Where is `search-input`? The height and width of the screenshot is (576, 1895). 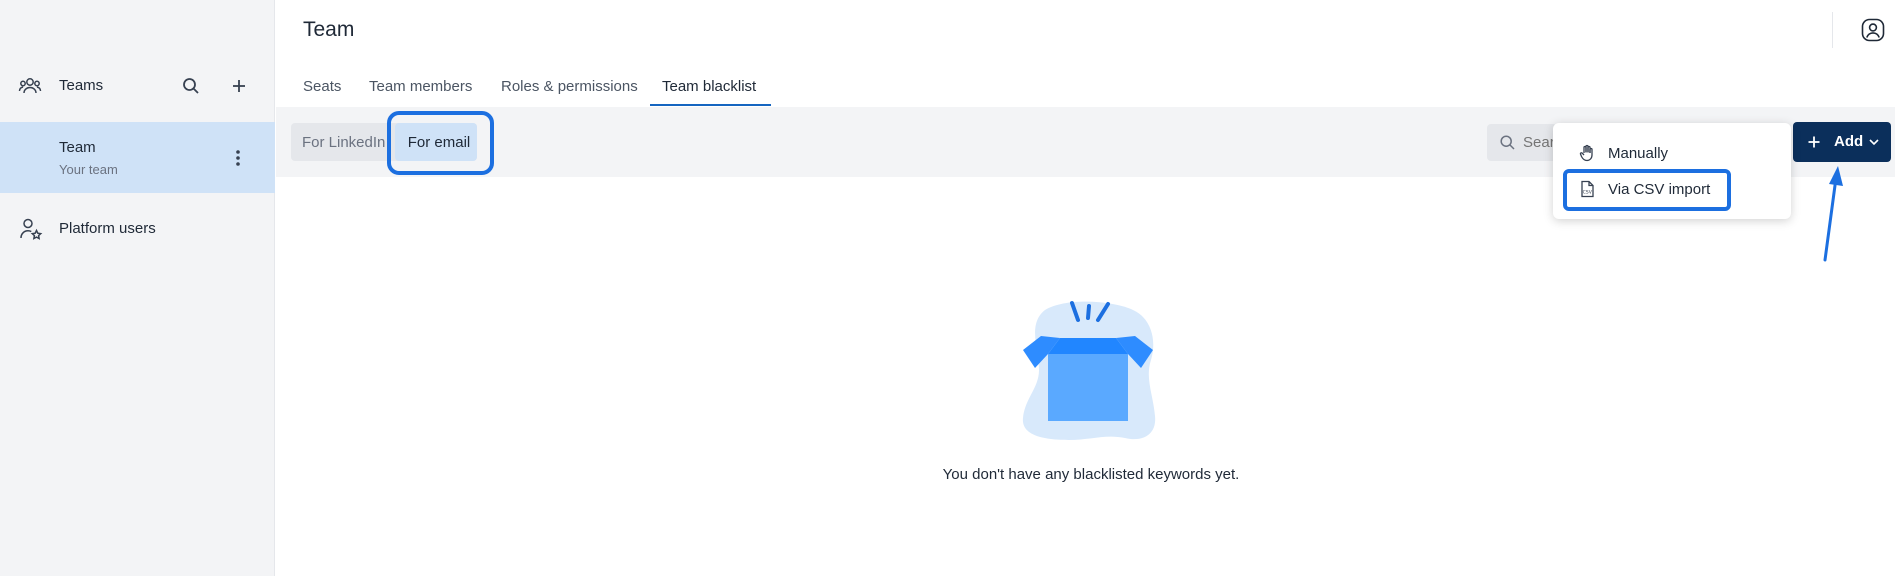 search-input is located at coordinates (1540, 142).